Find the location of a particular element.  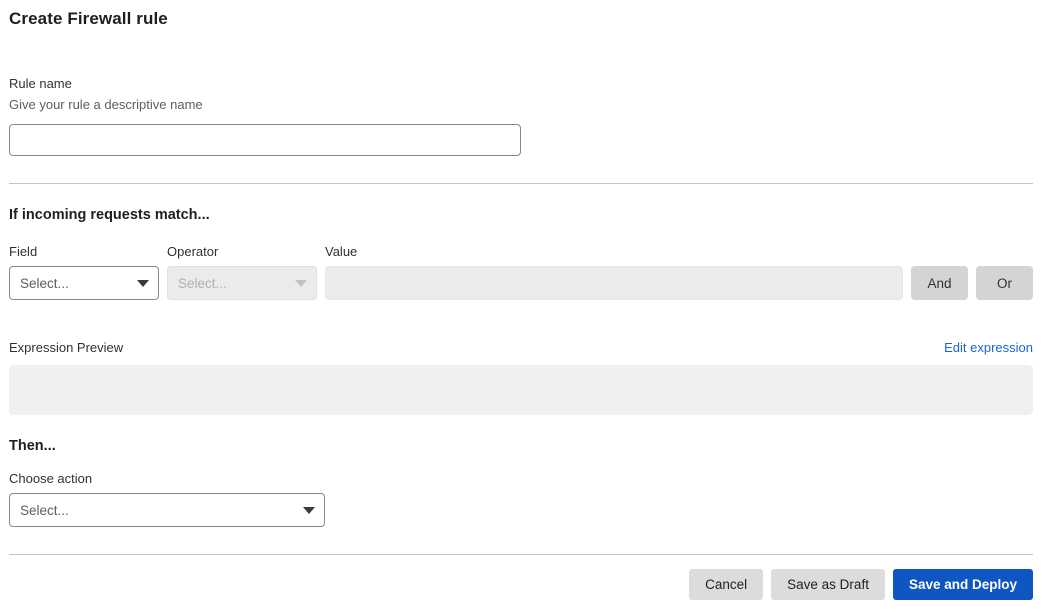

cancel-button: Cancel is located at coordinates (726, 584).